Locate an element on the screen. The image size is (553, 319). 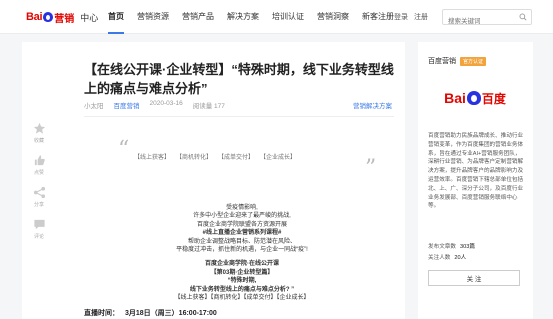
nav-item-training: 培训认证 is located at coordinates (288, 22).